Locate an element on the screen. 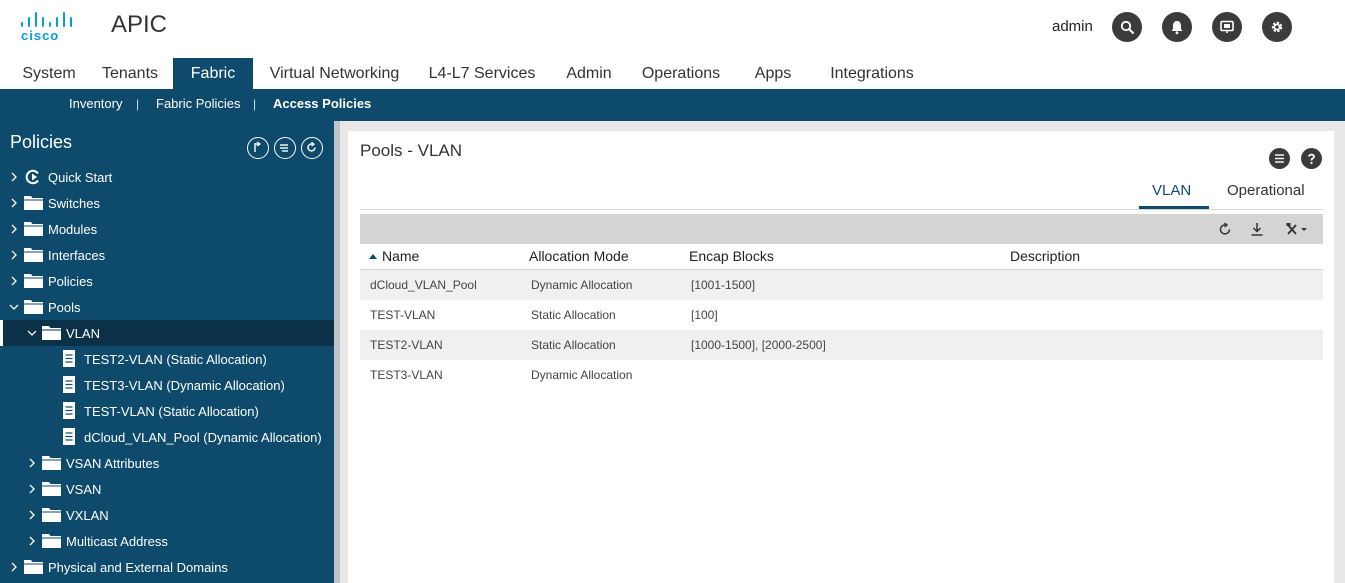 Image resolution: width=1345 pixels, height=583 pixels. tree-item-test2-vlan: TEST2-VLAN (Static Allocation) is located at coordinates (167, 359).